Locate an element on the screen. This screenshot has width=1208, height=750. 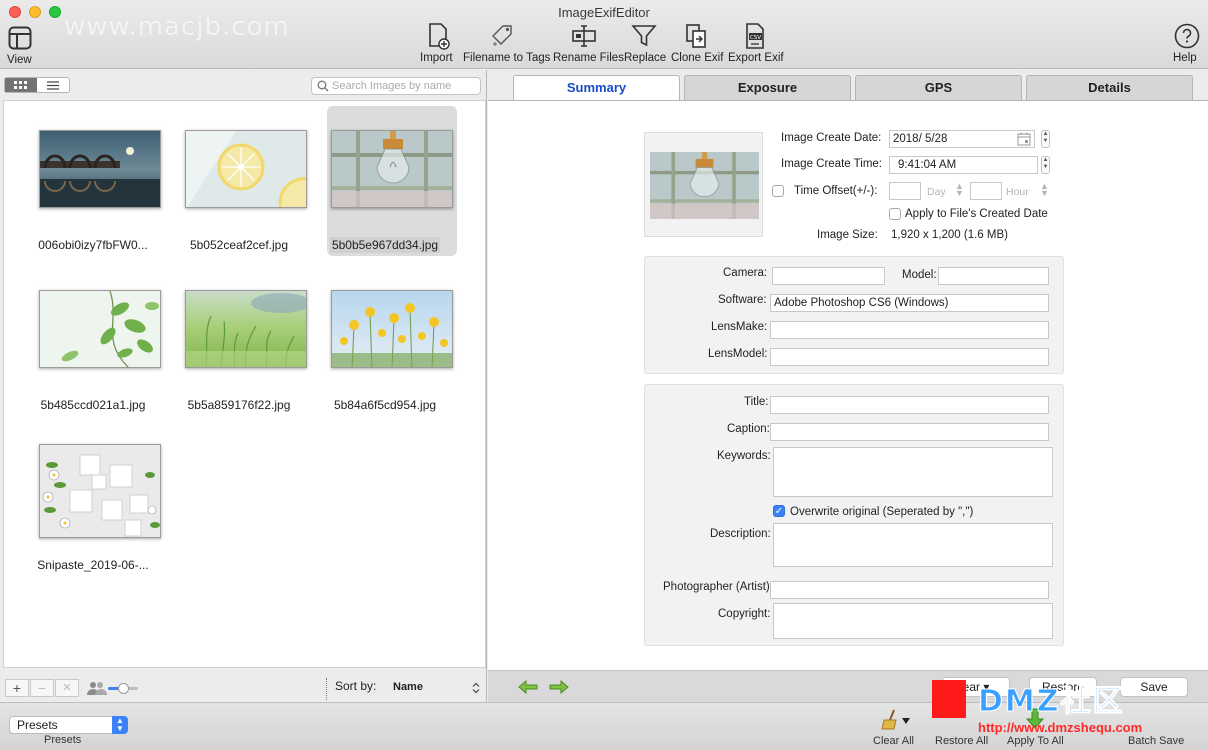
replace-button: Replace is located at coordinates (645, 43).